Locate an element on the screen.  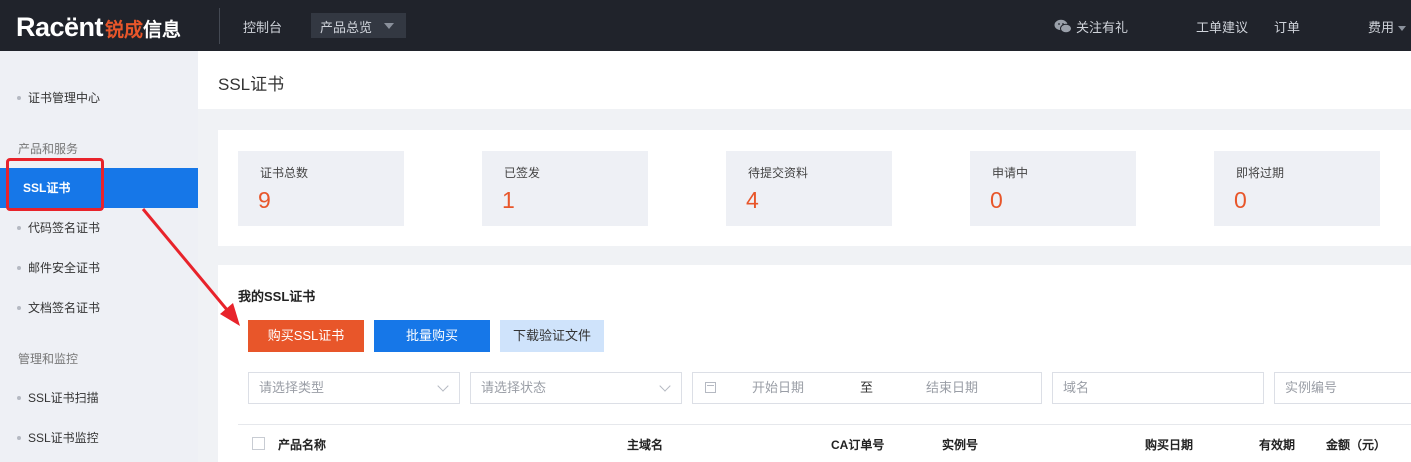
sidebar-item-doc-signing: 文档签名证书 is located at coordinates (99, 308).